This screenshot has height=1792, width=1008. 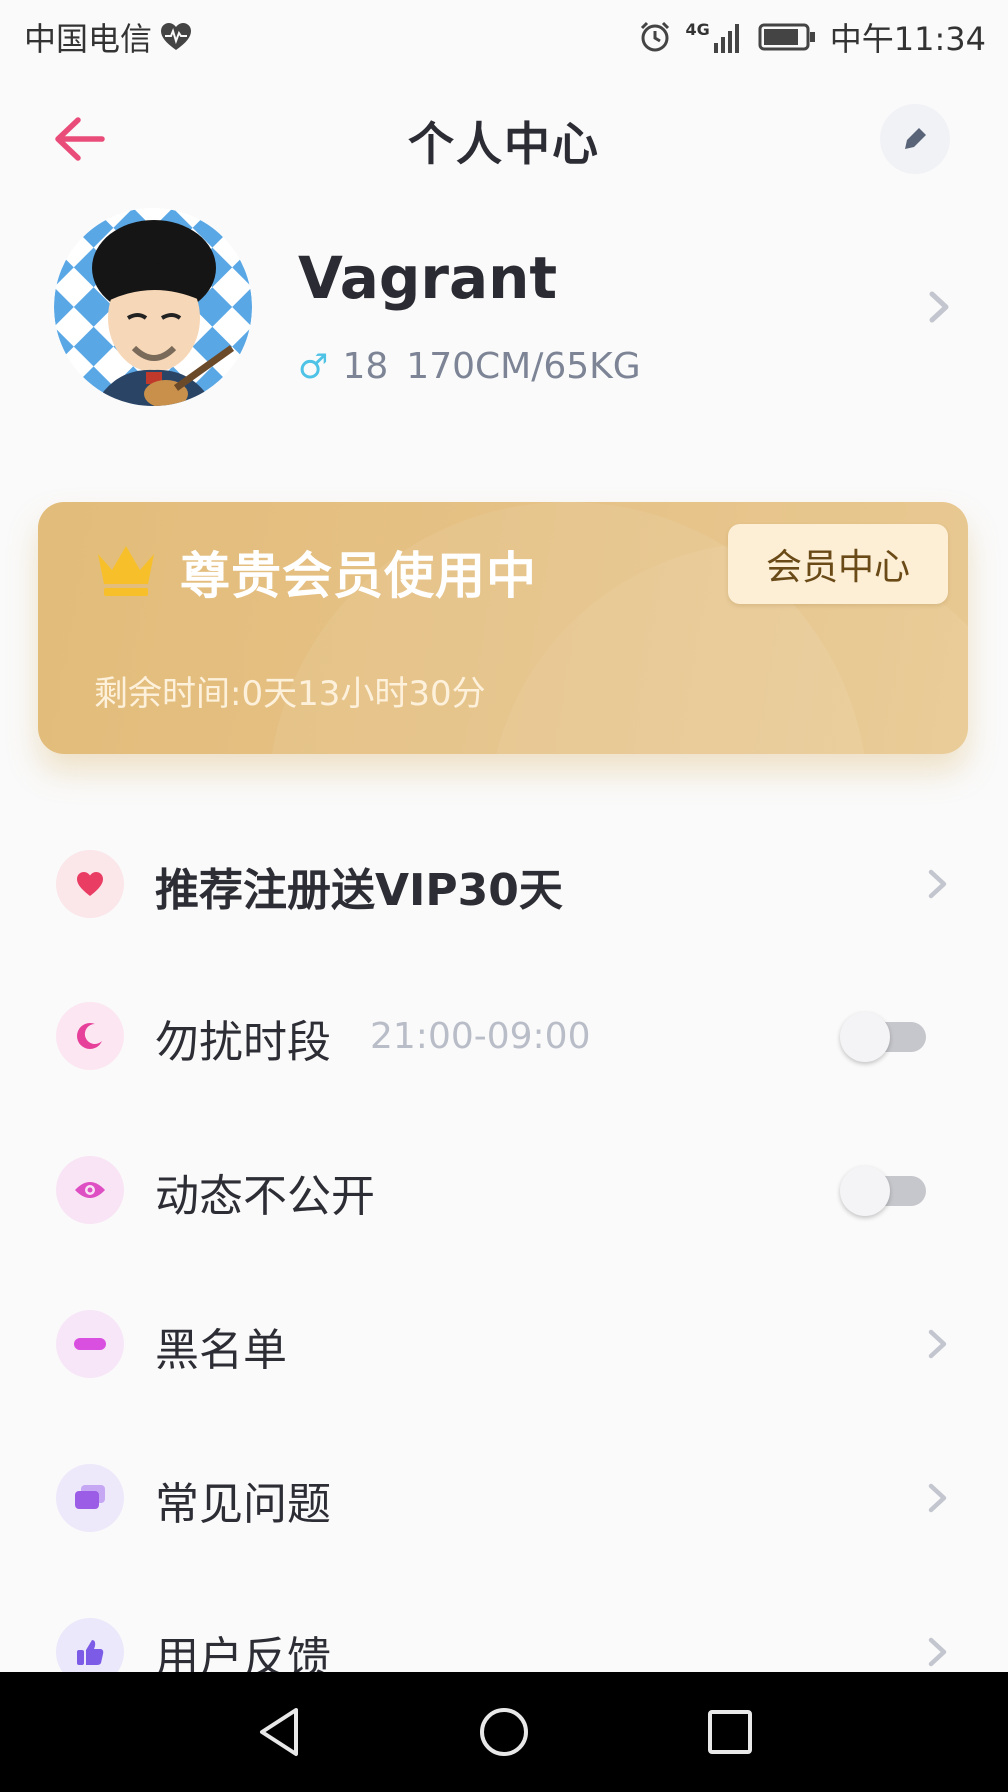 What do you see at coordinates (265, 1196) in the screenshot?
I see `menu-label: 动态不公开` at bounding box center [265, 1196].